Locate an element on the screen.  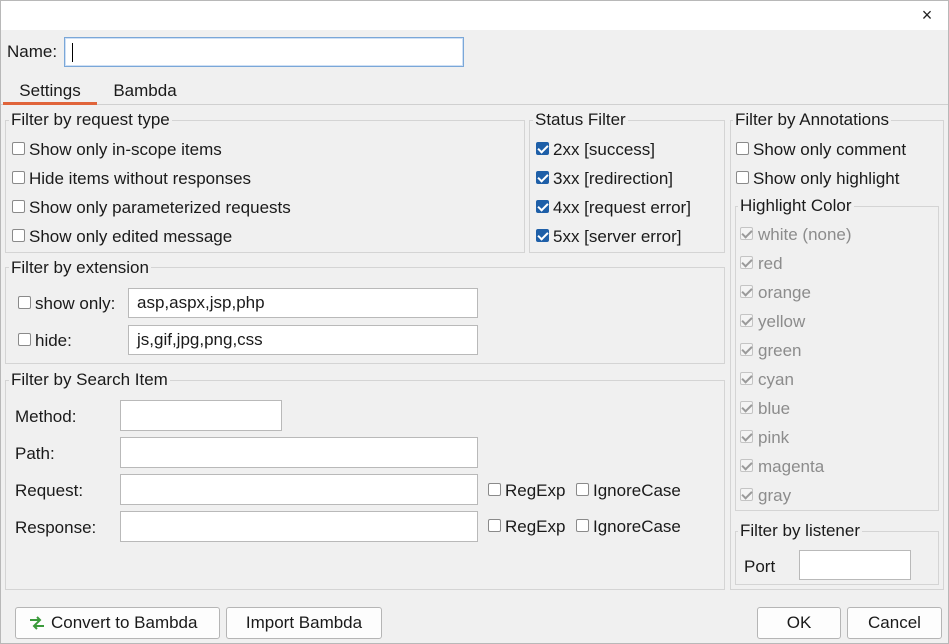
color-green-checkbox is located at coordinates (746, 349).